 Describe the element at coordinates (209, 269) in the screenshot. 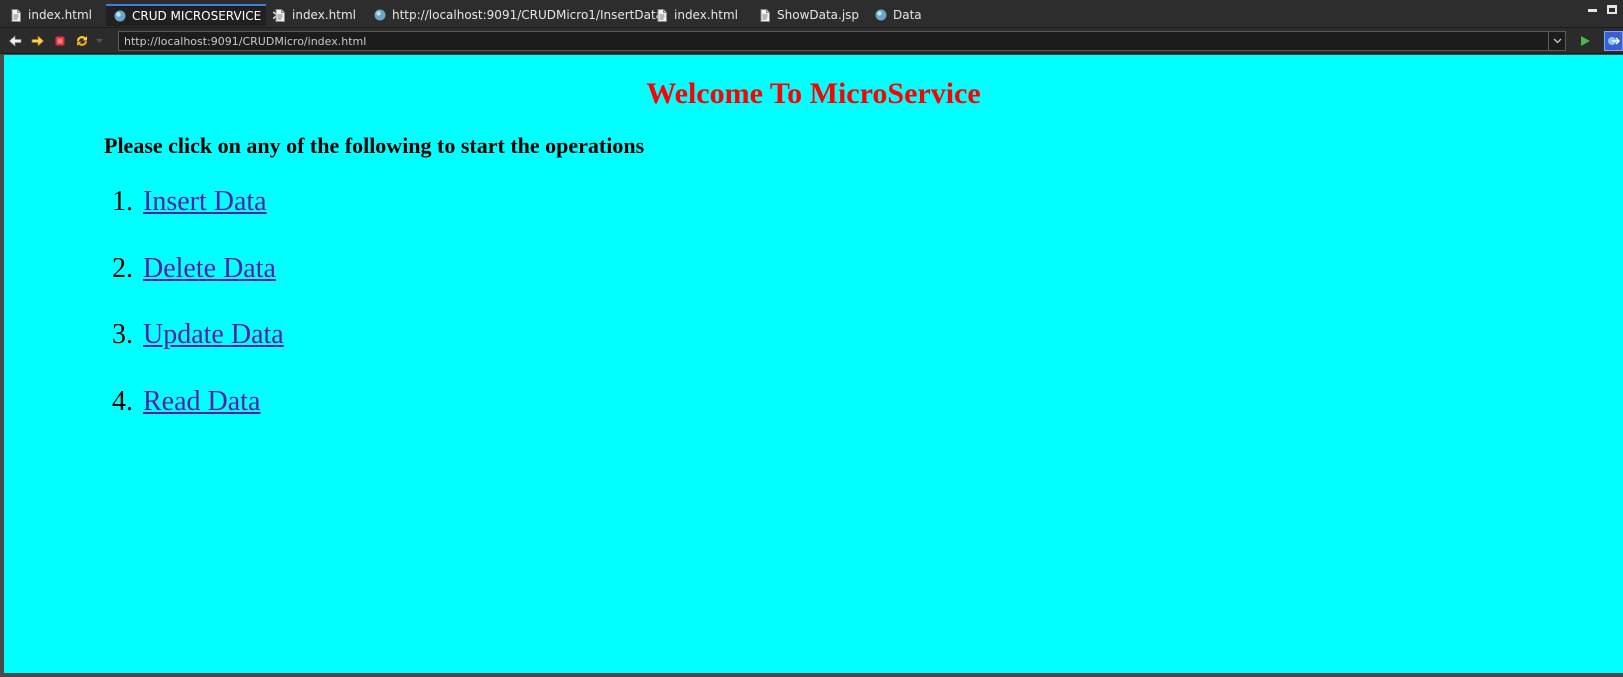

I see `delete-data-link: Delete Data` at that location.